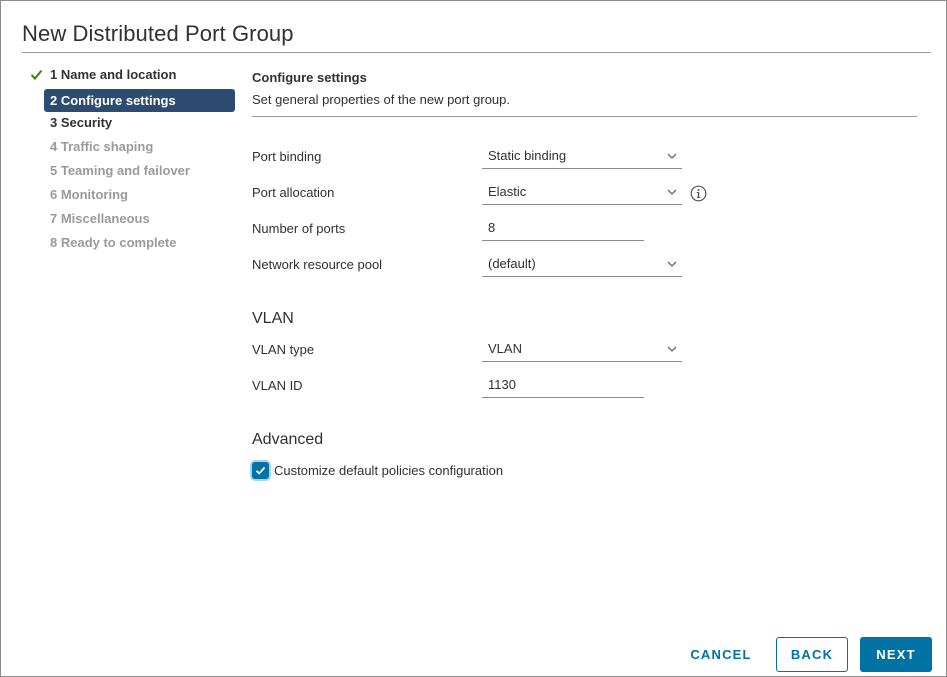  Describe the element at coordinates (273, 318) in the screenshot. I see `vlan-heading: VLAN` at that location.